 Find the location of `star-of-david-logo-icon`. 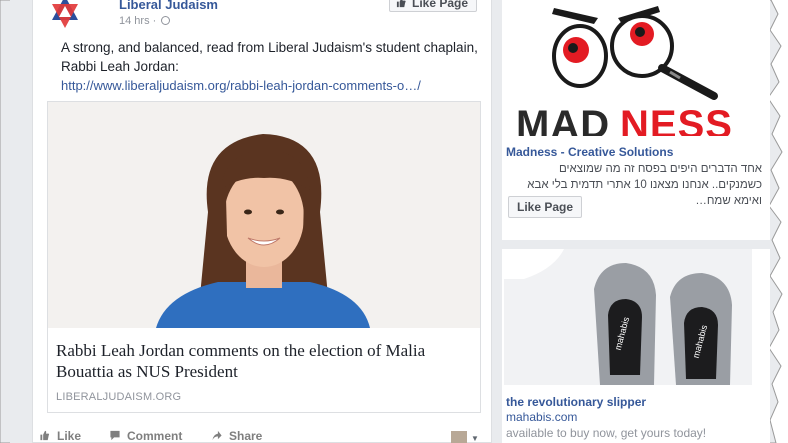

star-of-david-logo-icon is located at coordinates (65, 15).